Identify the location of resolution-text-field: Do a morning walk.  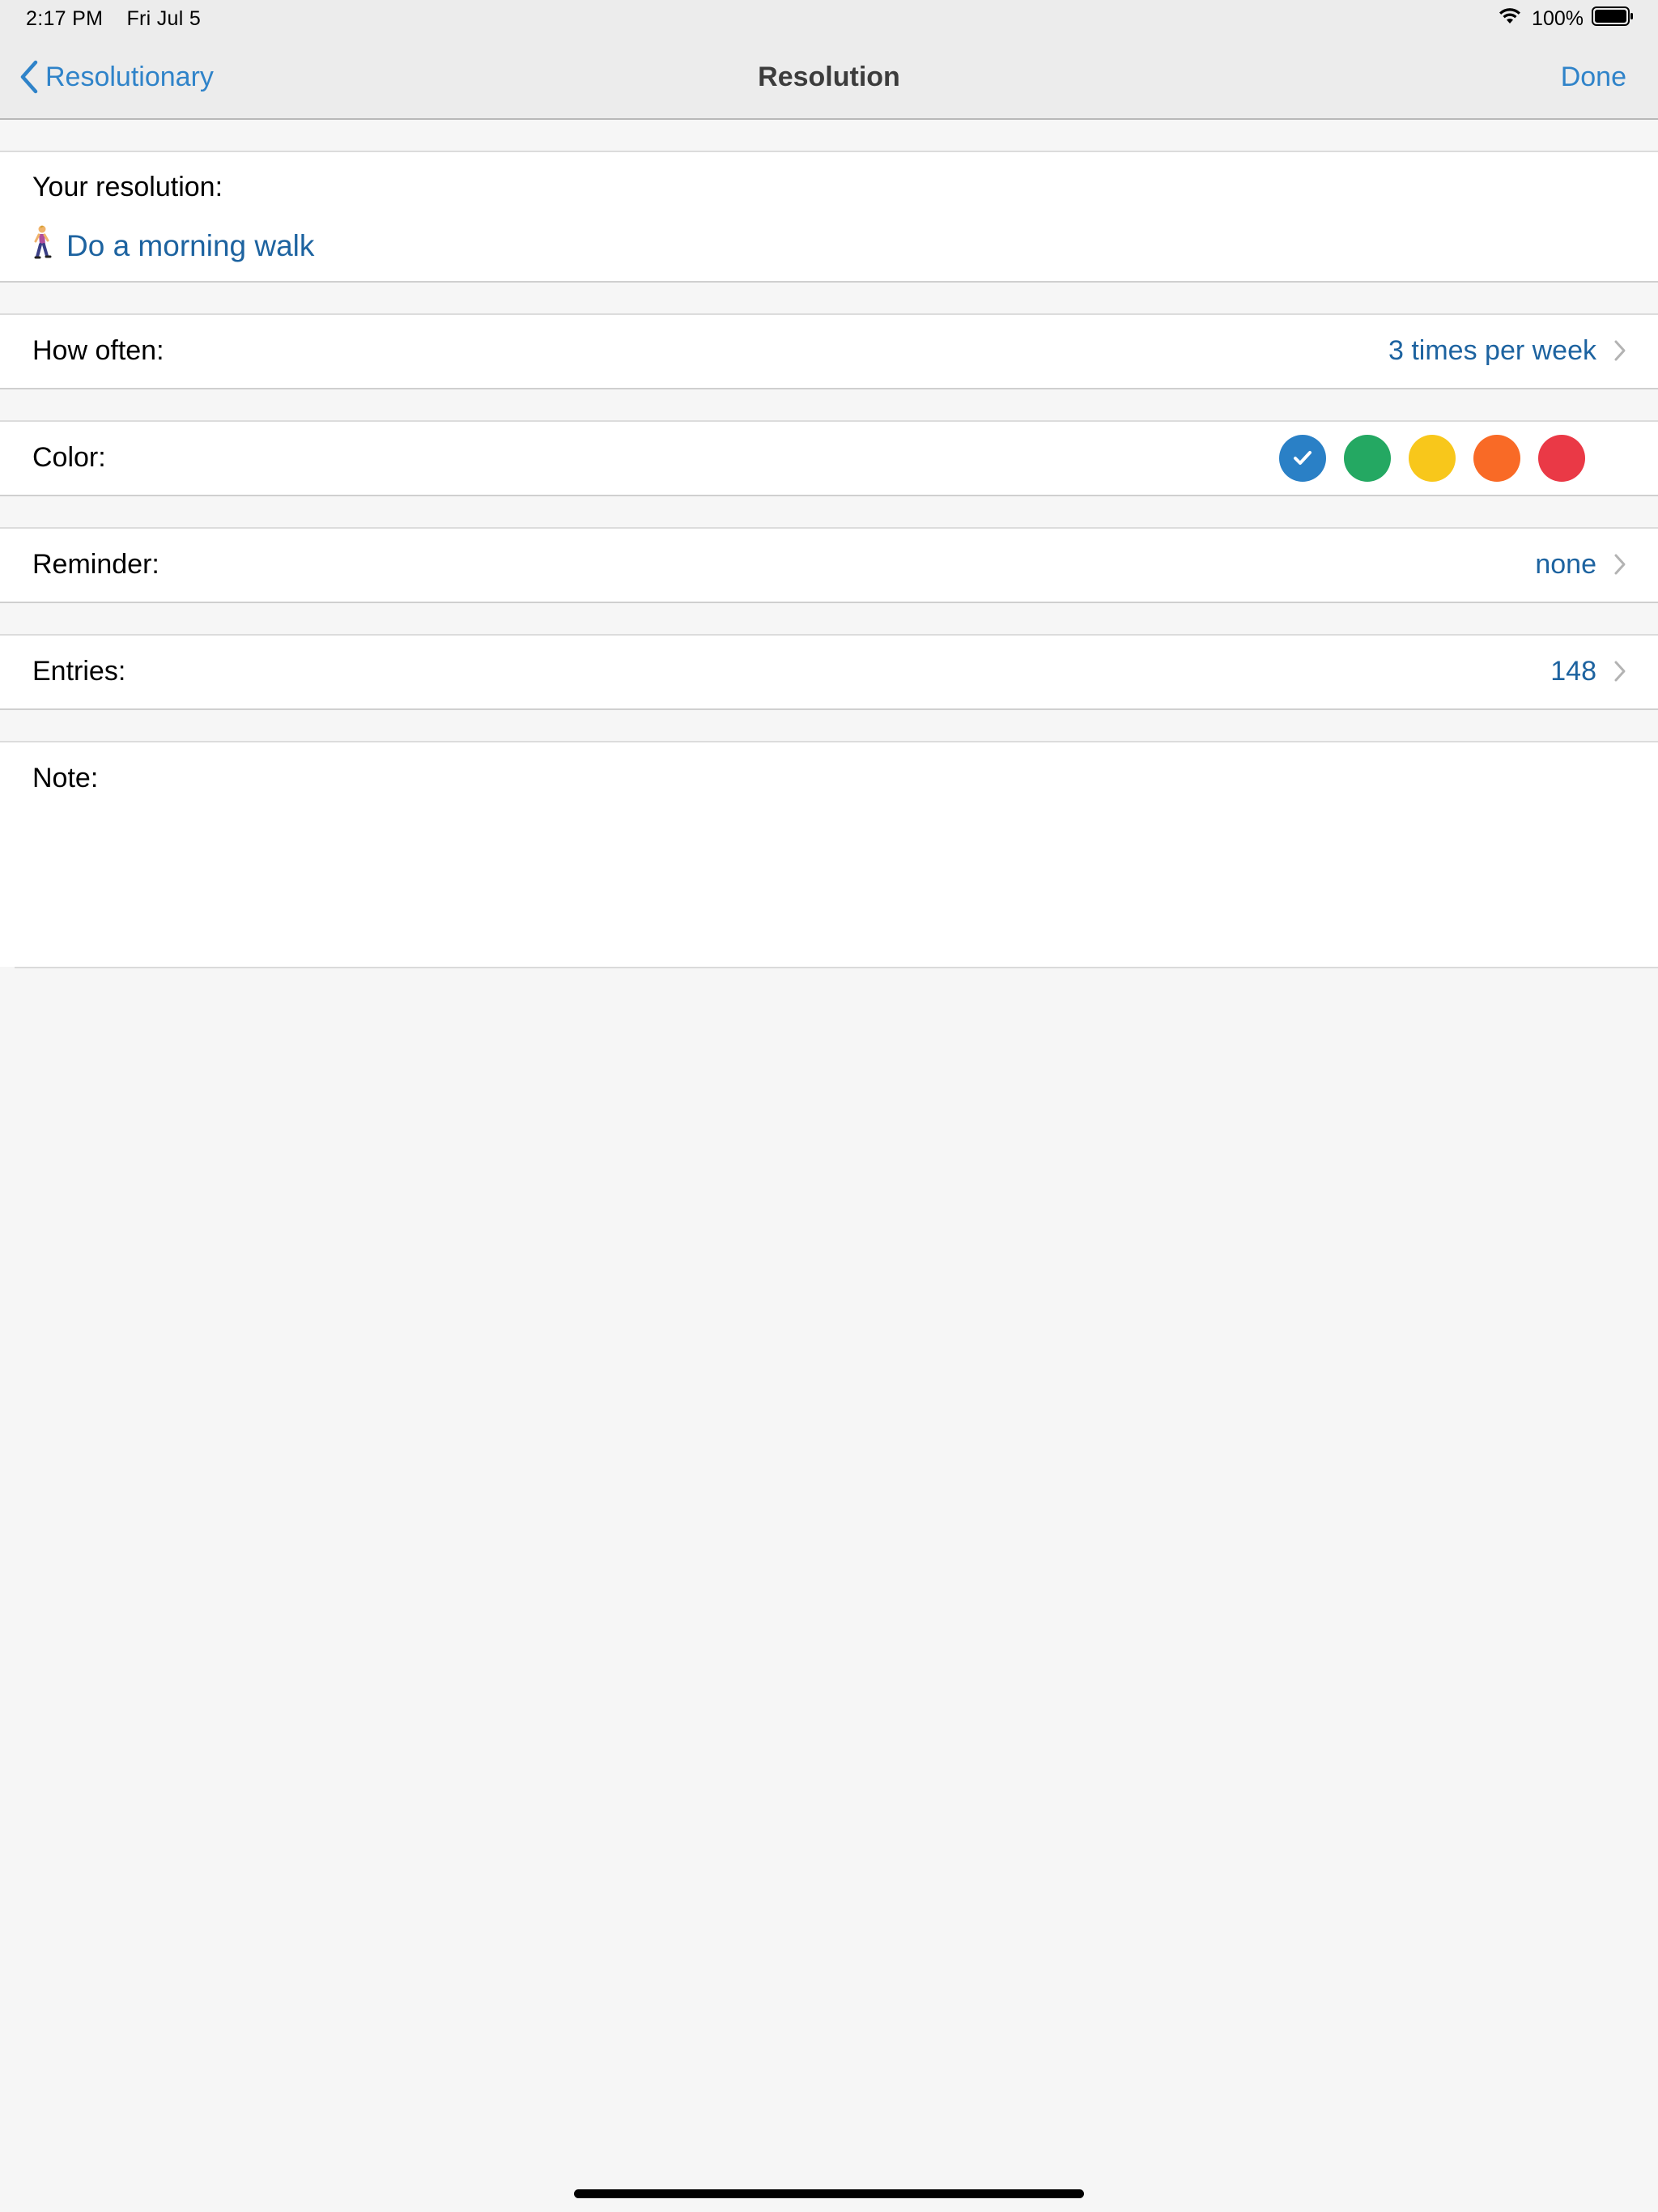
(173, 246).